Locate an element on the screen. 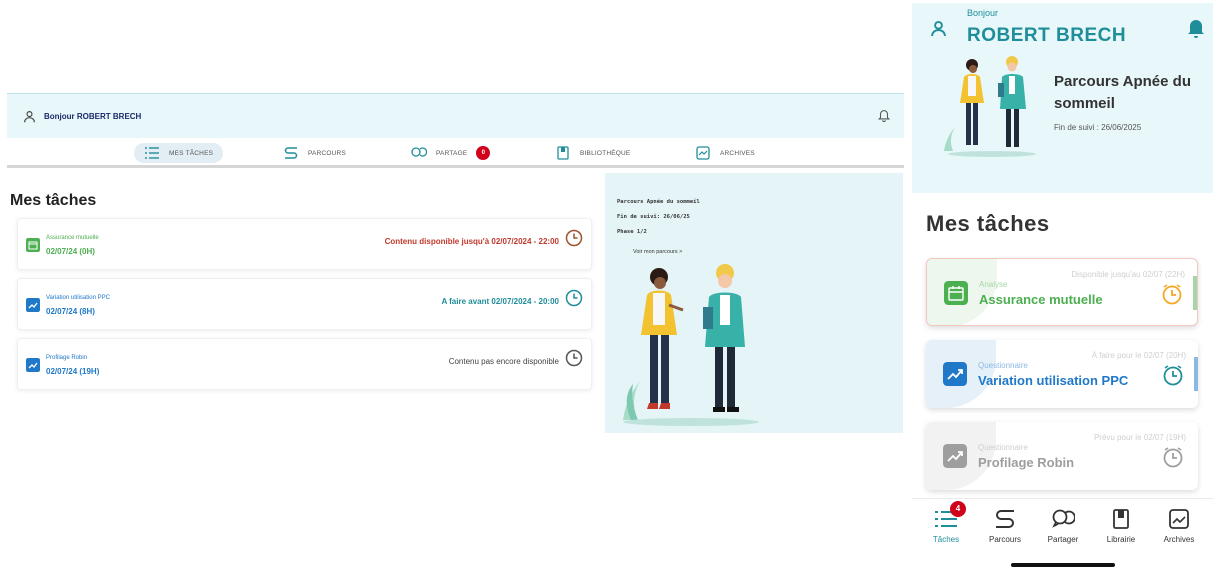  task-name: Variation utilisation PPC is located at coordinates (1053, 380).